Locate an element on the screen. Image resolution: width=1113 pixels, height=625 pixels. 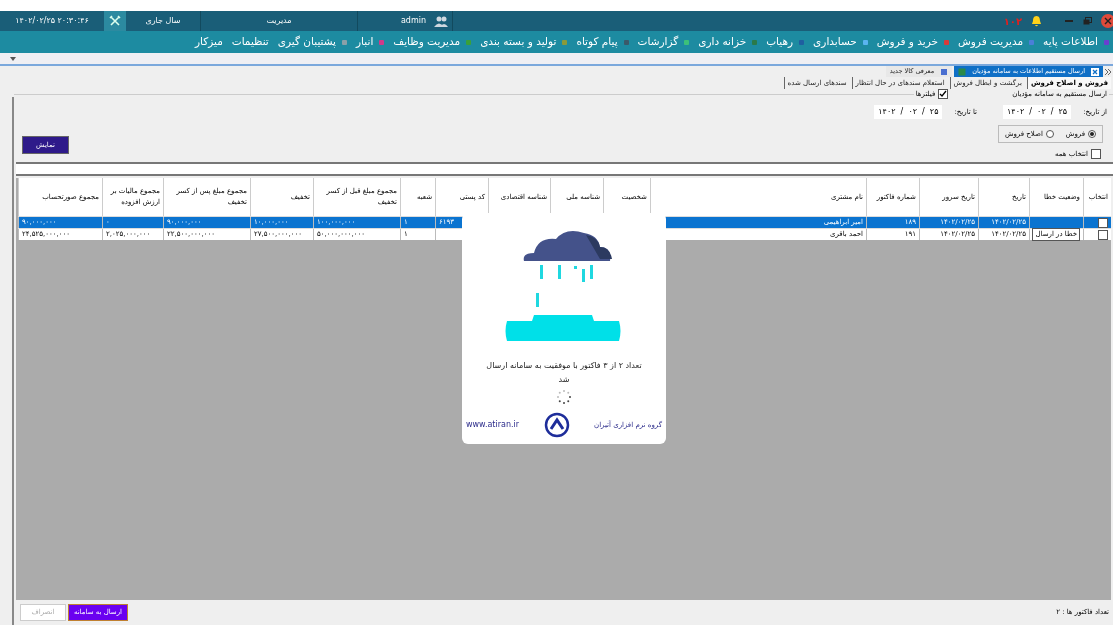
spinner-icon is located at coordinates (564, 397).